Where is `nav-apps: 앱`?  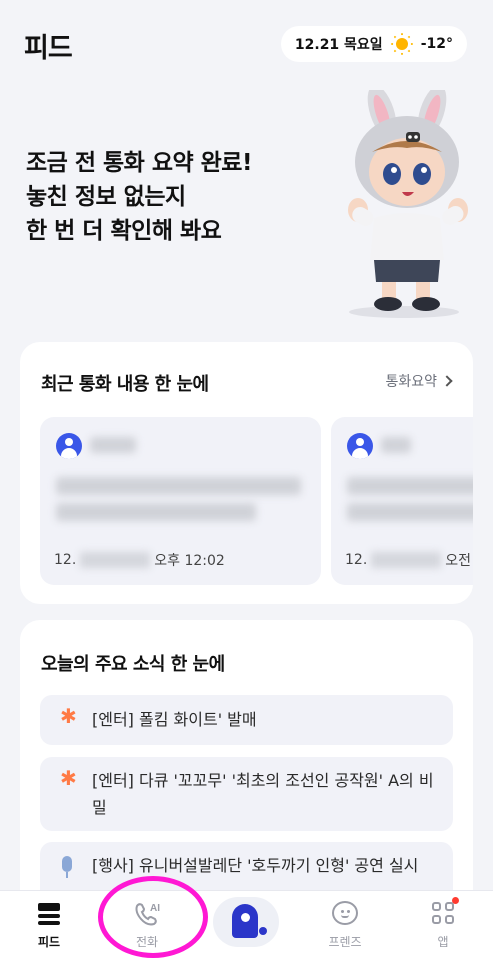
nav-apps: 앱 is located at coordinates (443, 925).